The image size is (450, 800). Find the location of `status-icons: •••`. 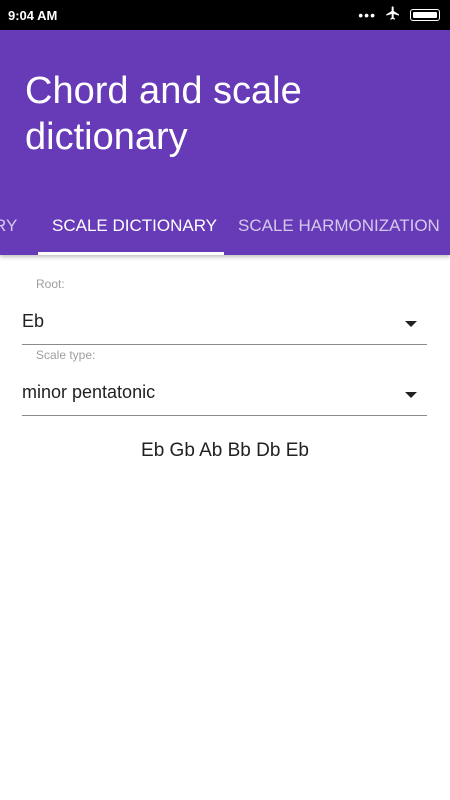

status-icons: ••• is located at coordinates (399, 15).